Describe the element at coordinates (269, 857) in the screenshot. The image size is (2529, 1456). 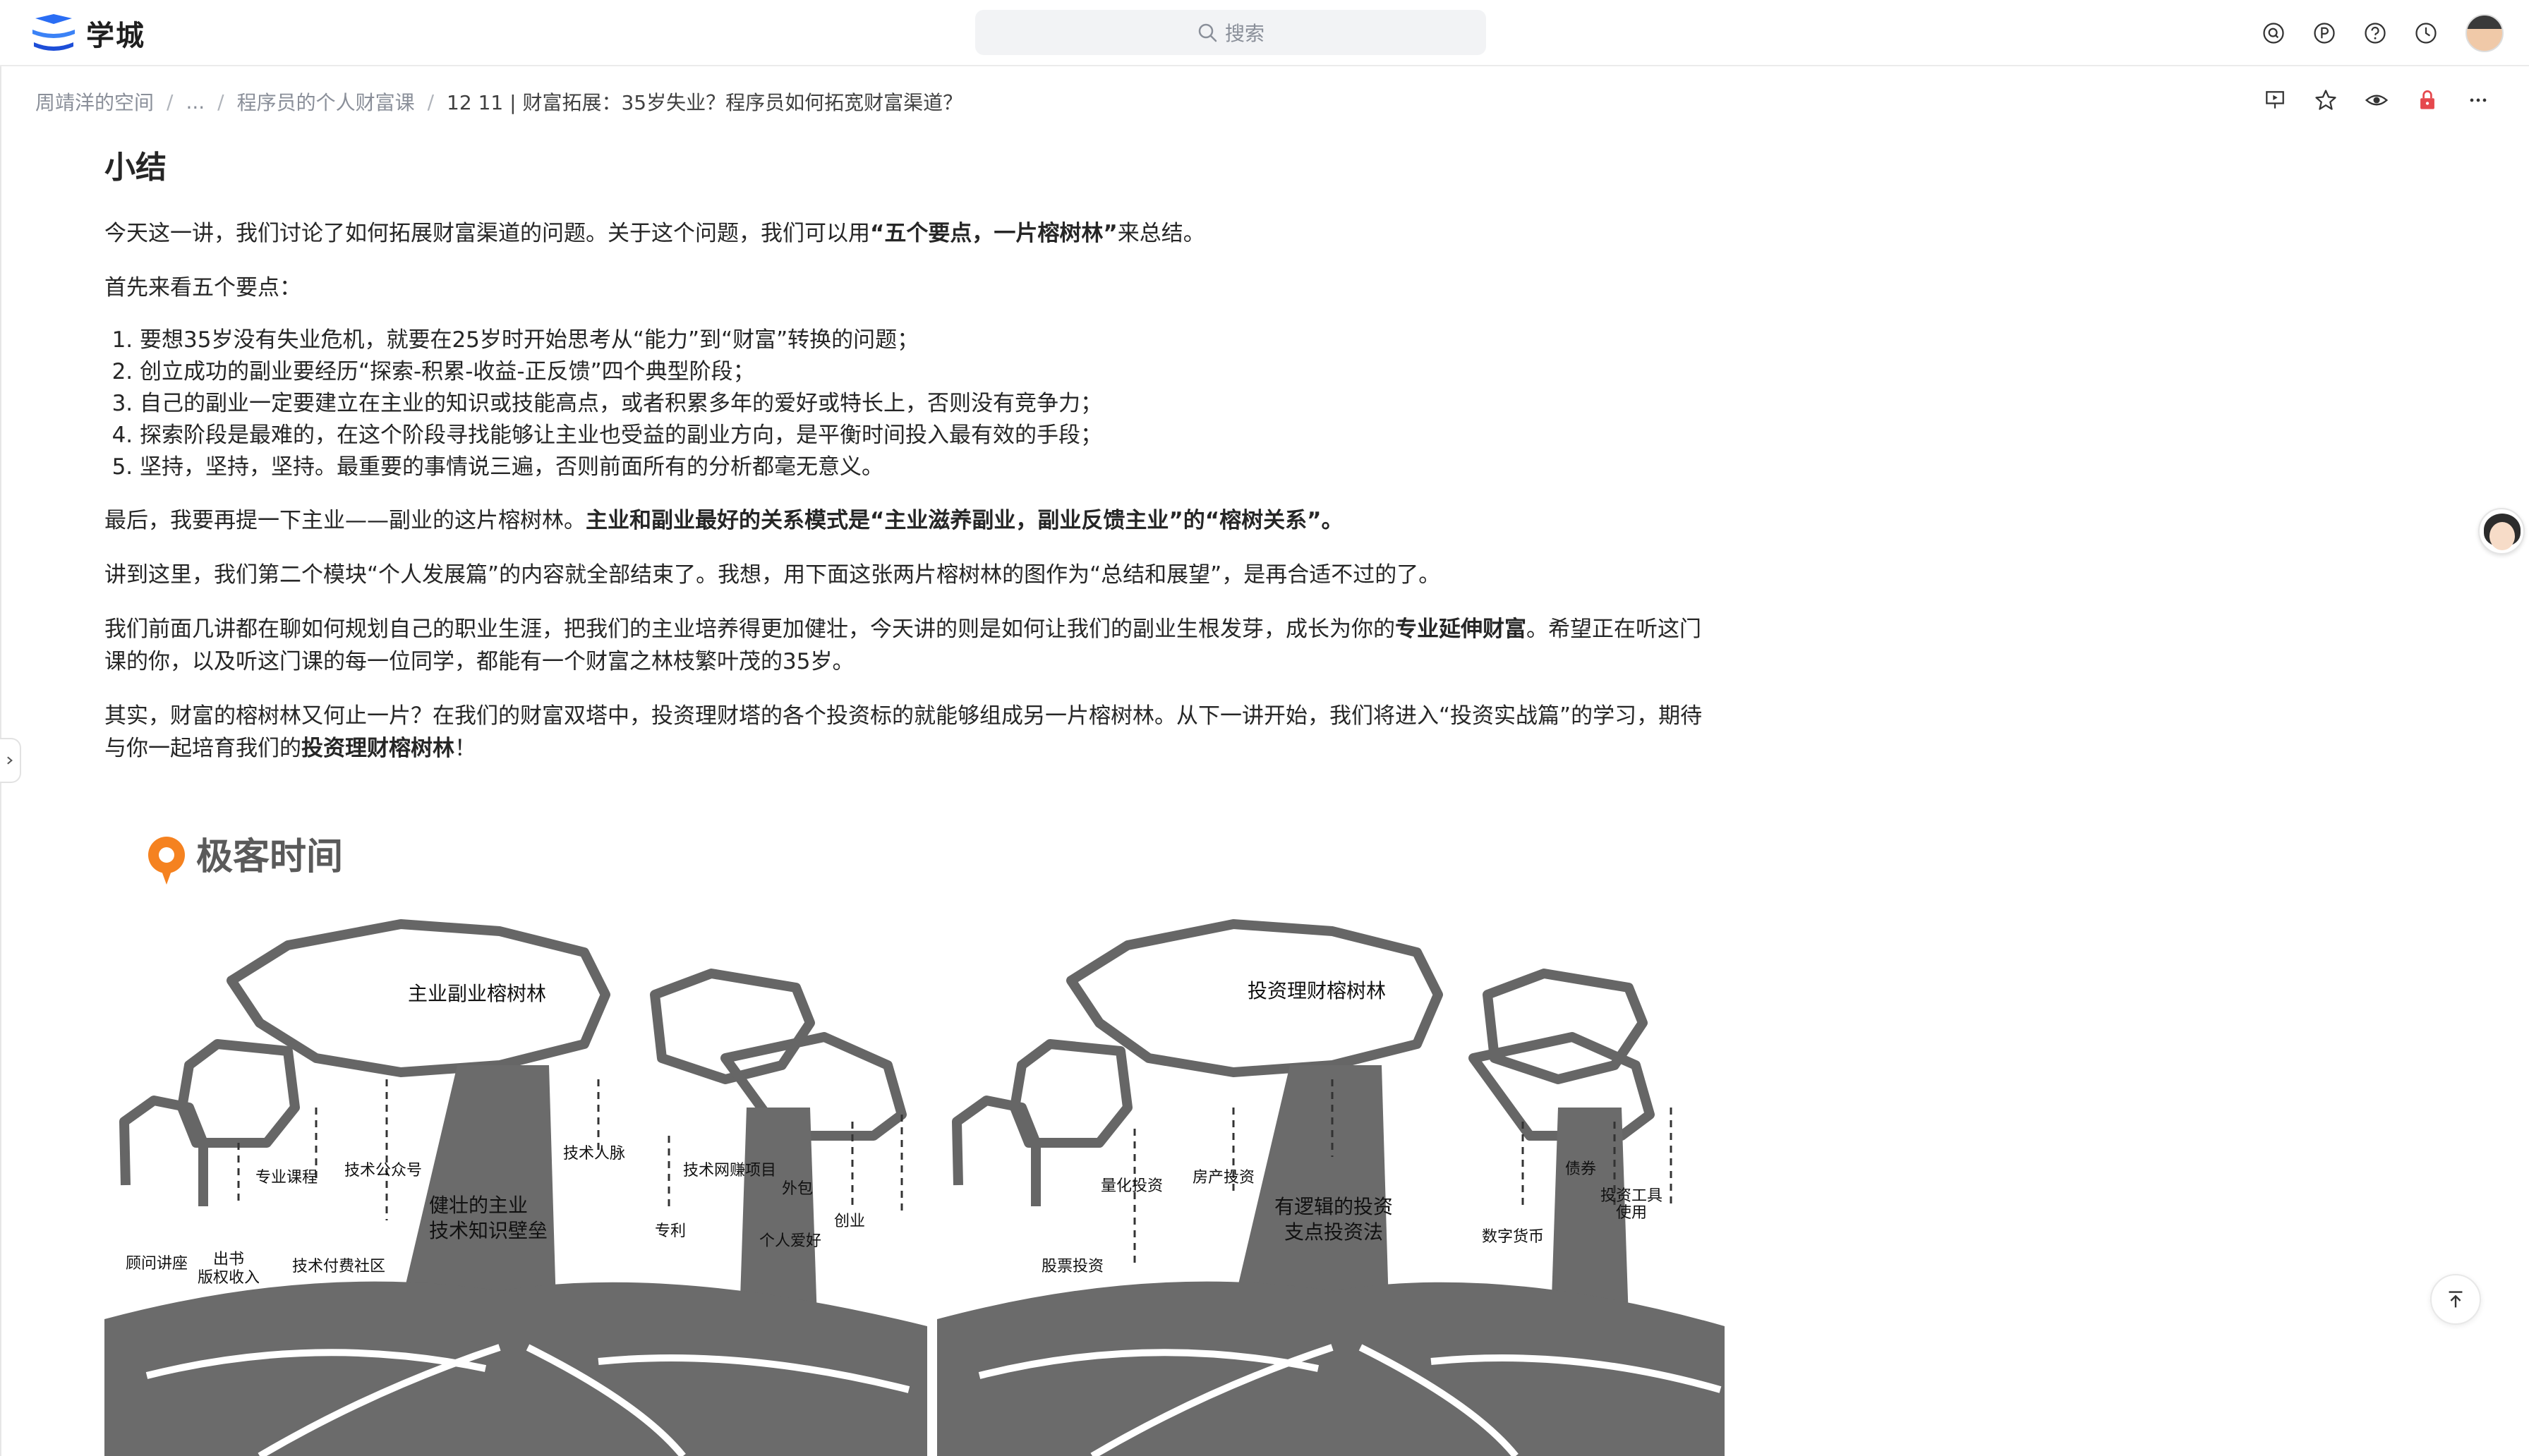
I see `brand-name: 极客时间` at that location.